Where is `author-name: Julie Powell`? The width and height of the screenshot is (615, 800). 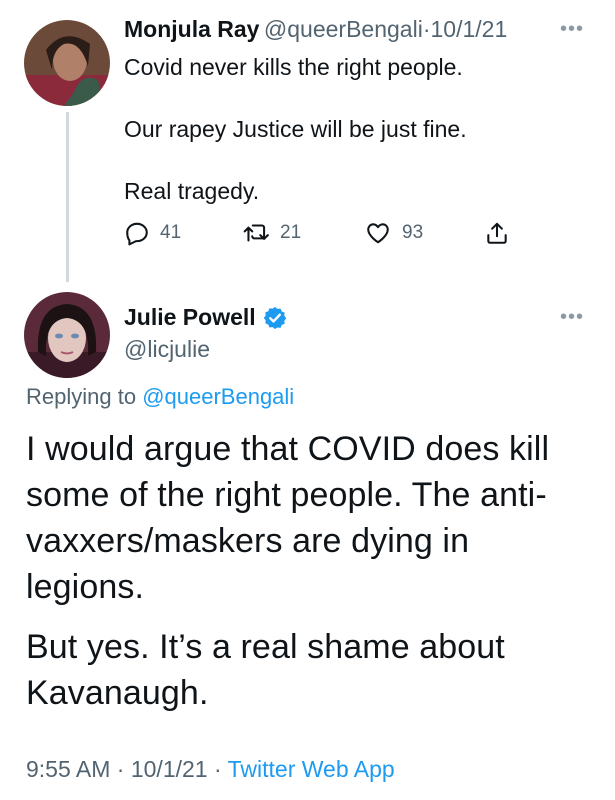
author-name: Julie Powell is located at coordinates (190, 317).